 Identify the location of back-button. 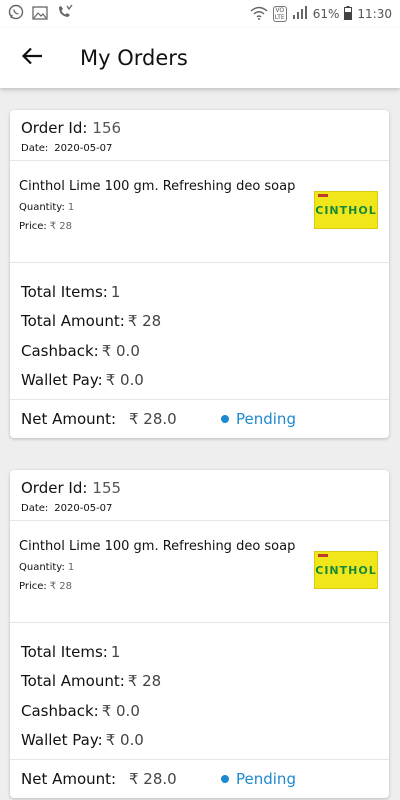
(32, 58).